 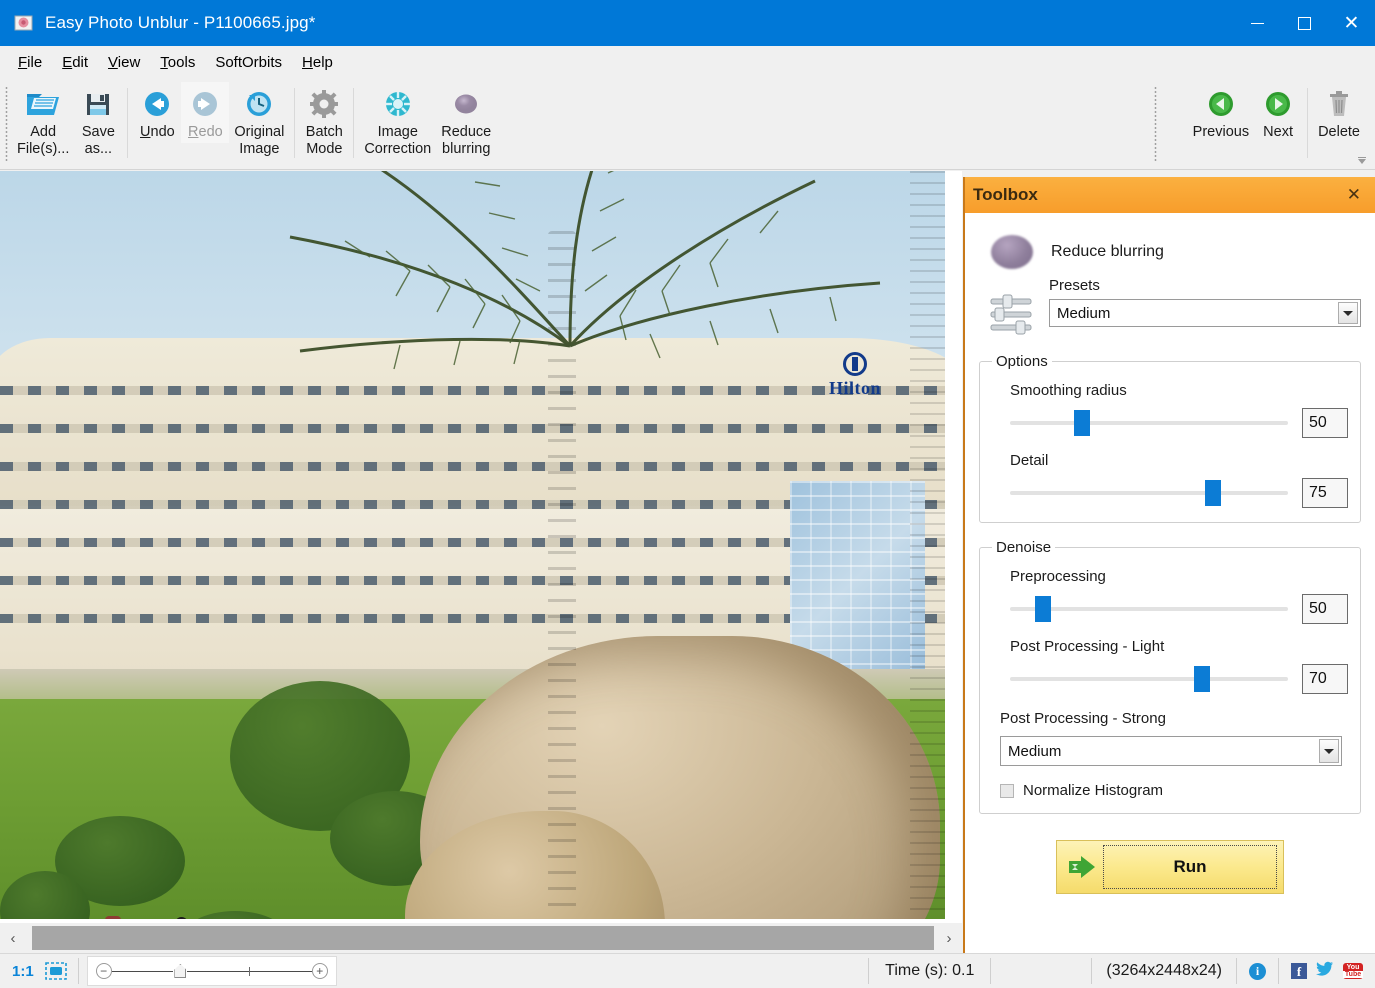 I want to click on menu-tools: Tools, so click(x=177, y=62).